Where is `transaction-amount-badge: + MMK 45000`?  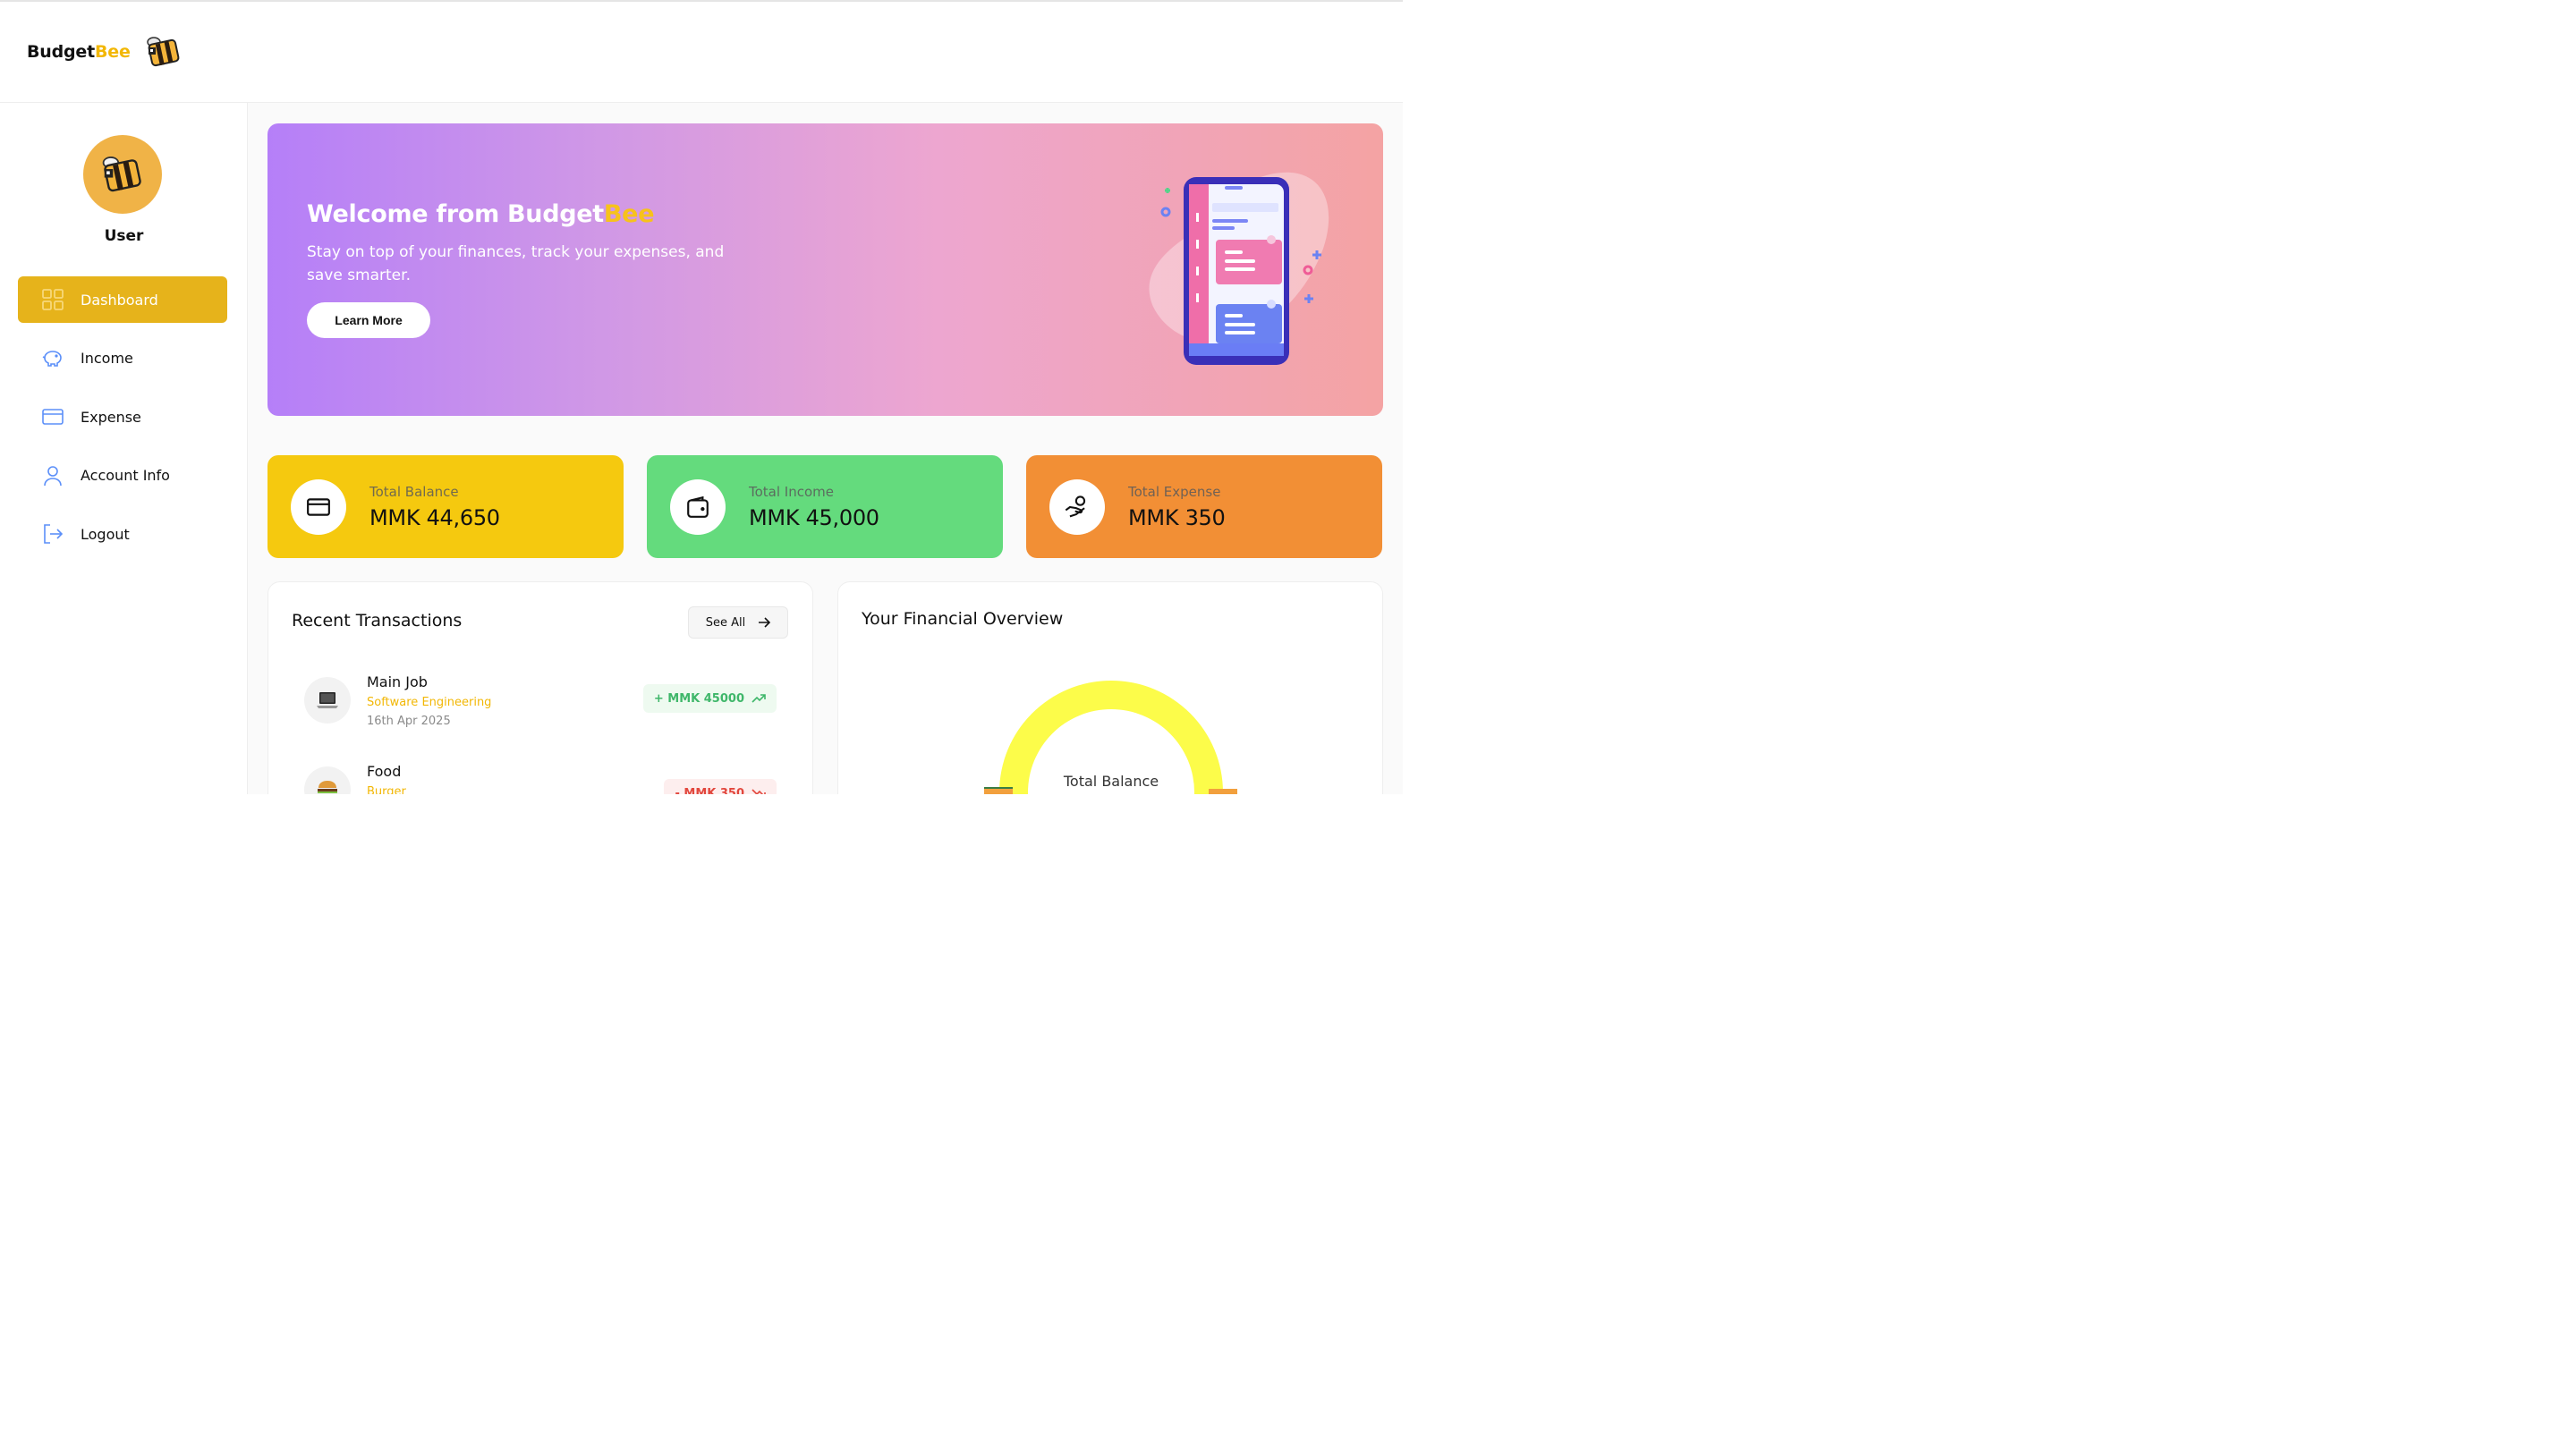
transaction-amount-badge: + MMK 45000 is located at coordinates (709, 698).